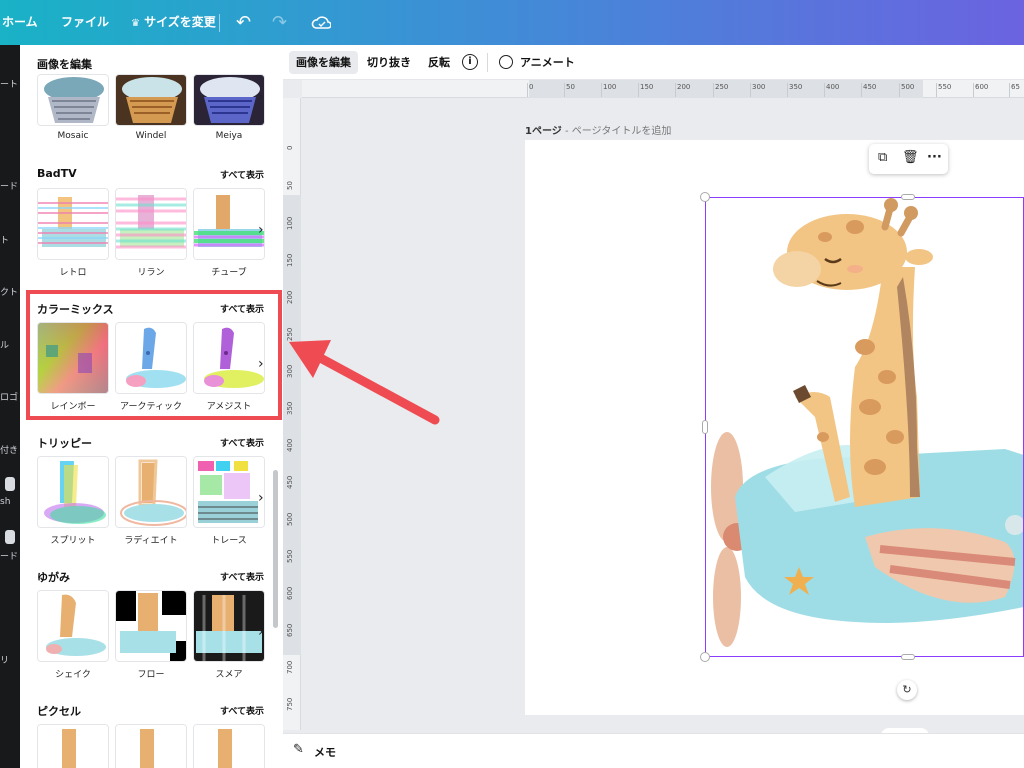  What do you see at coordinates (831, 90) in the screenshot?
I see `ruler-label: 400` at bounding box center [831, 90].